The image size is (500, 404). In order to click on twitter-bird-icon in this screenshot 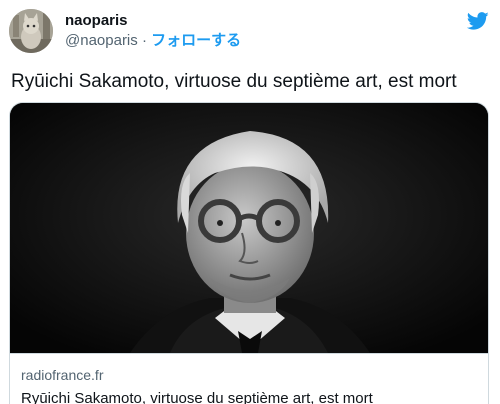, I will do `click(478, 21)`.